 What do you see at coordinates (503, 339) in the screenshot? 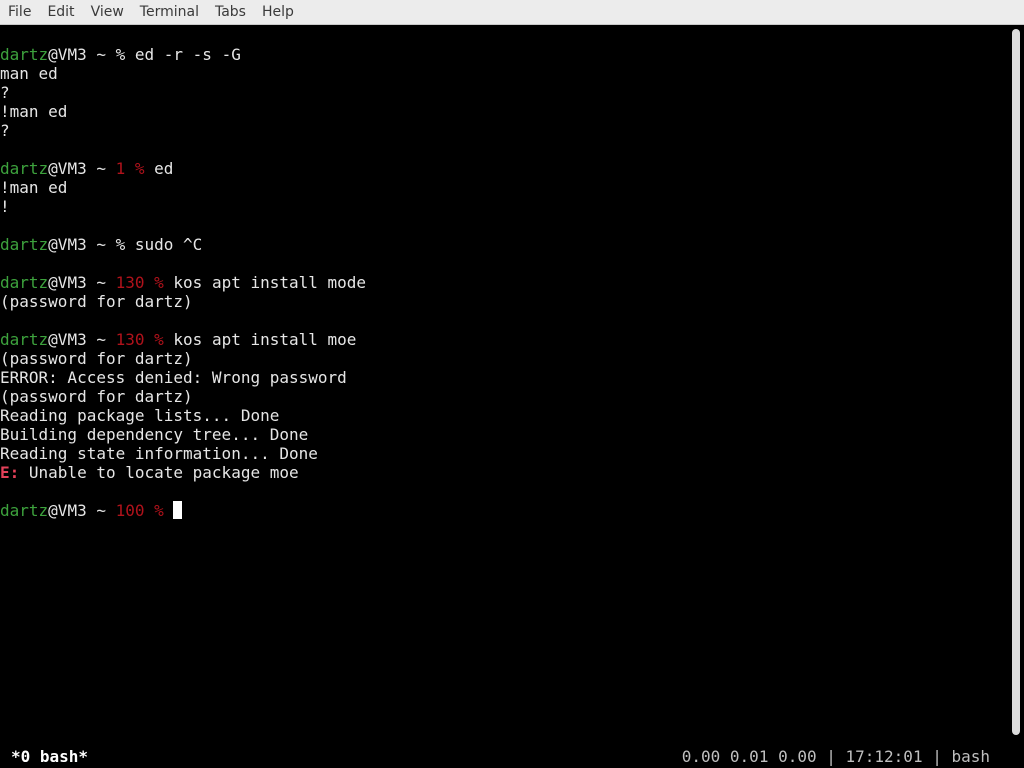
I see `prompt-line: dartz@VM3 ~ 130 % kos apt install moe` at bounding box center [503, 339].